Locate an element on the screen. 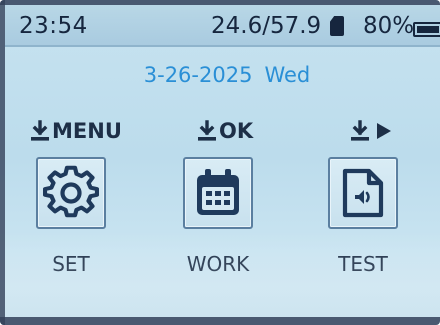  clock-time: 23:54 is located at coordinates (53, 26).